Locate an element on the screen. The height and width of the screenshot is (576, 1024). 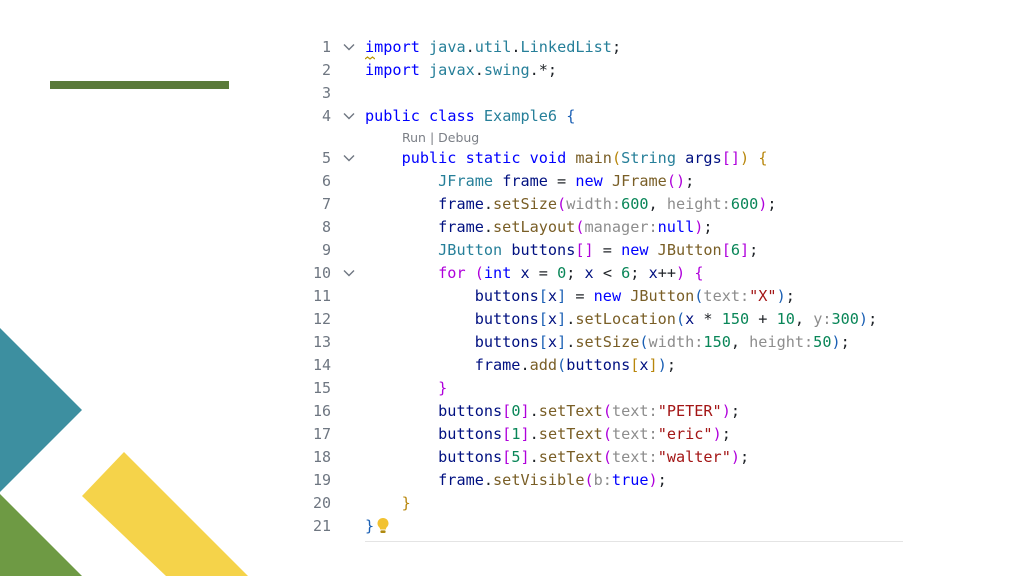
code-token: text: is located at coordinates (634, 434).